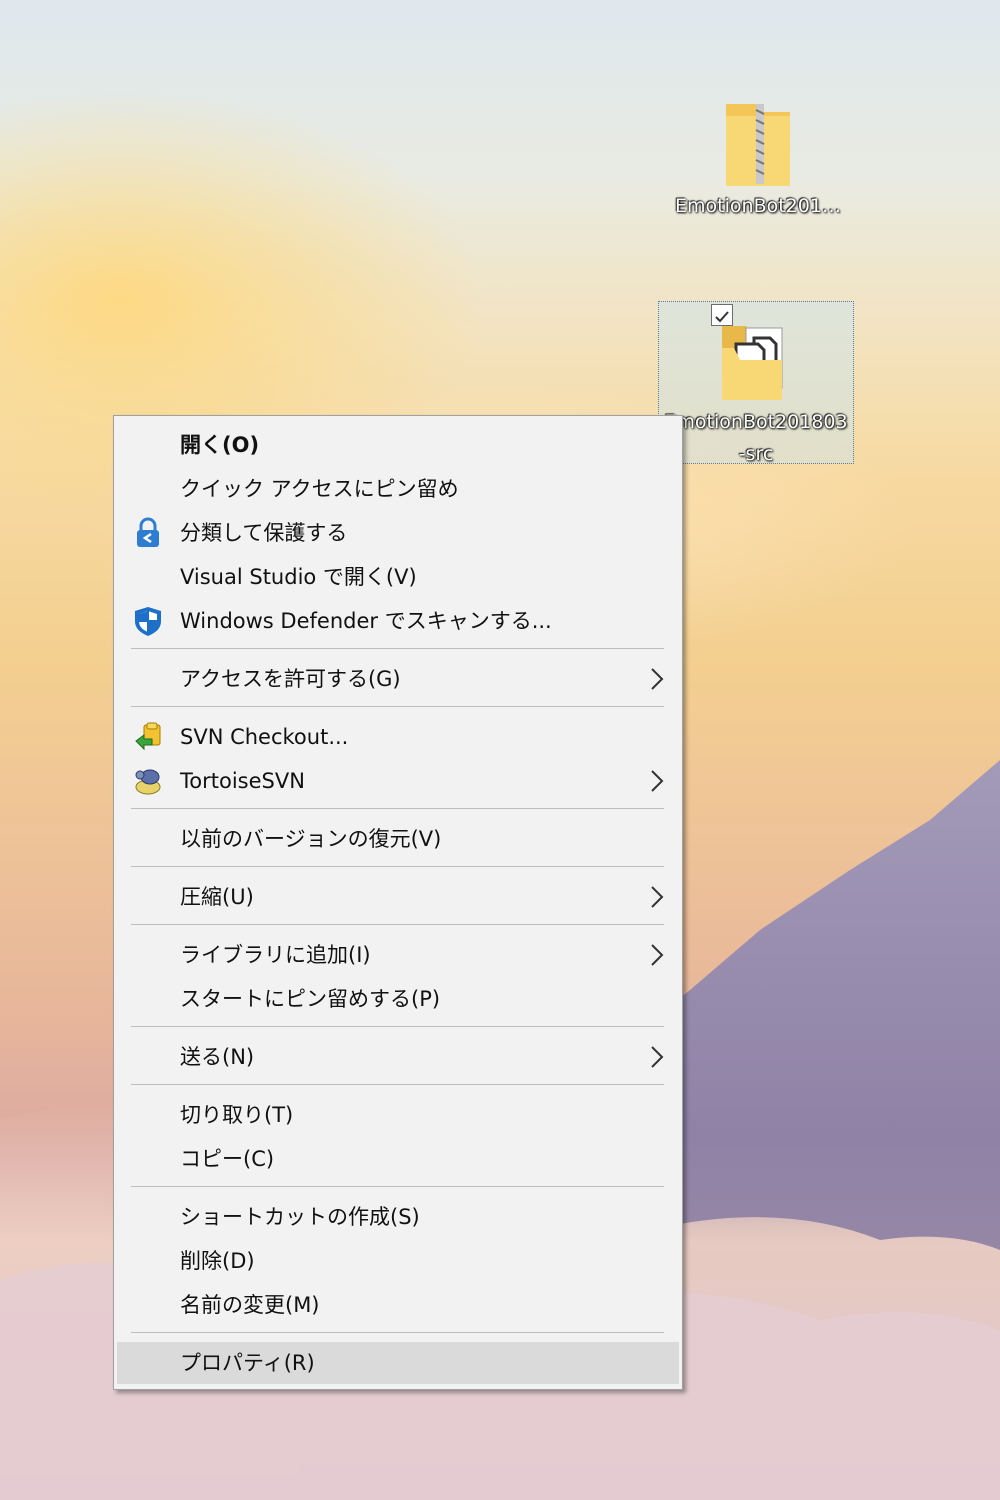 The width and height of the screenshot is (1000, 1500). What do you see at coordinates (398, 679) in the screenshot?
I see `menu-item-give-access: アクセスを許可する(G)` at bounding box center [398, 679].